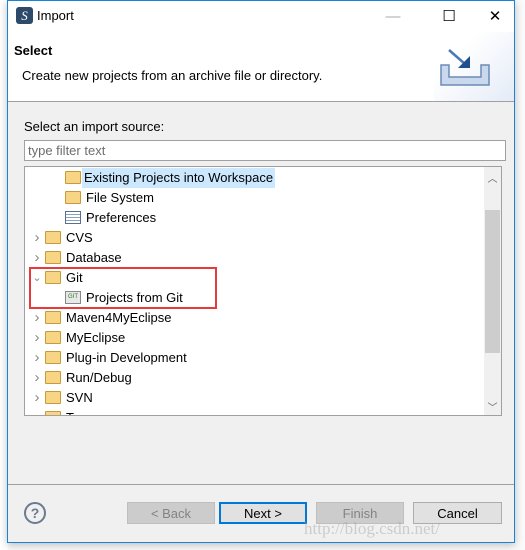  Describe the element at coordinates (179, 178) in the screenshot. I see `tree-item-label: Existing Projects into Workspace` at that location.